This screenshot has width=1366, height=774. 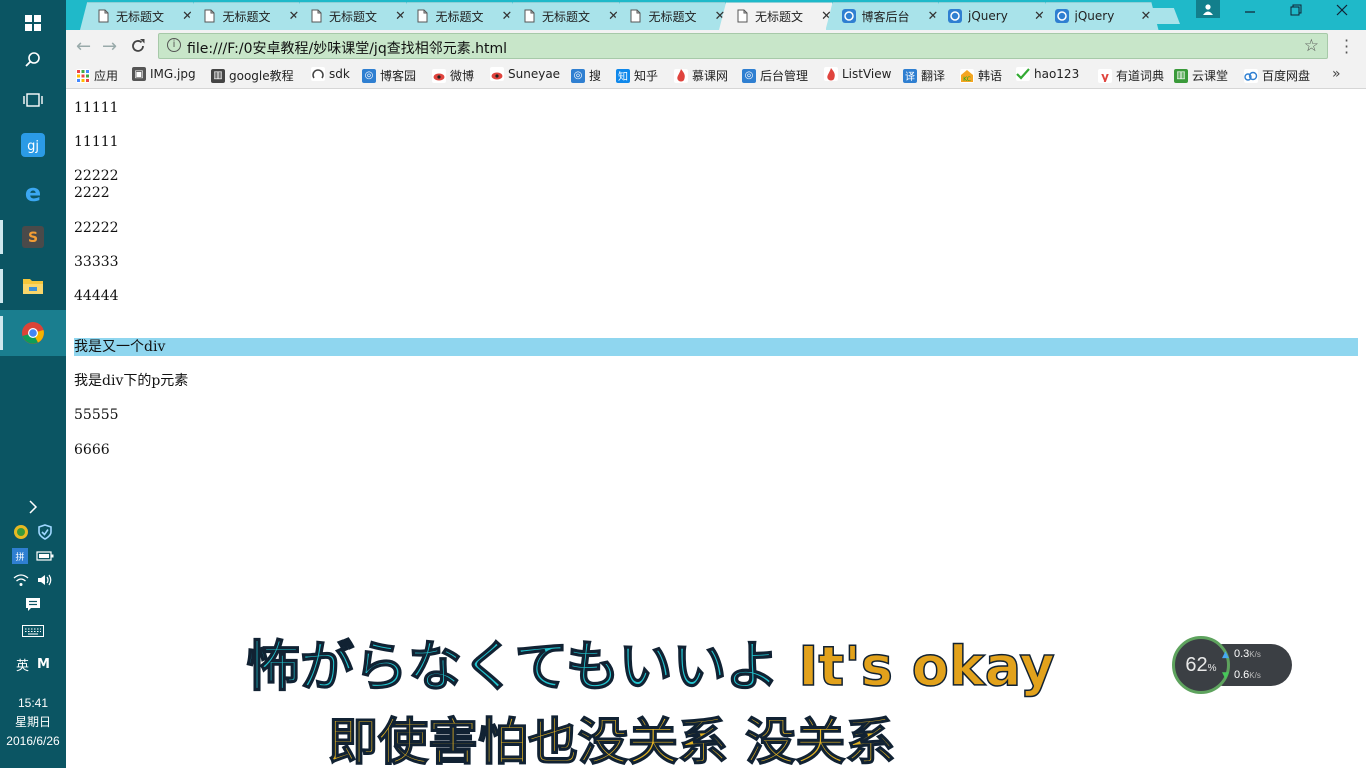 What do you see at coordinates (330, 74) in the screenshot?
I see `bookmark-item: sdk` at bounding box center [330, 74].